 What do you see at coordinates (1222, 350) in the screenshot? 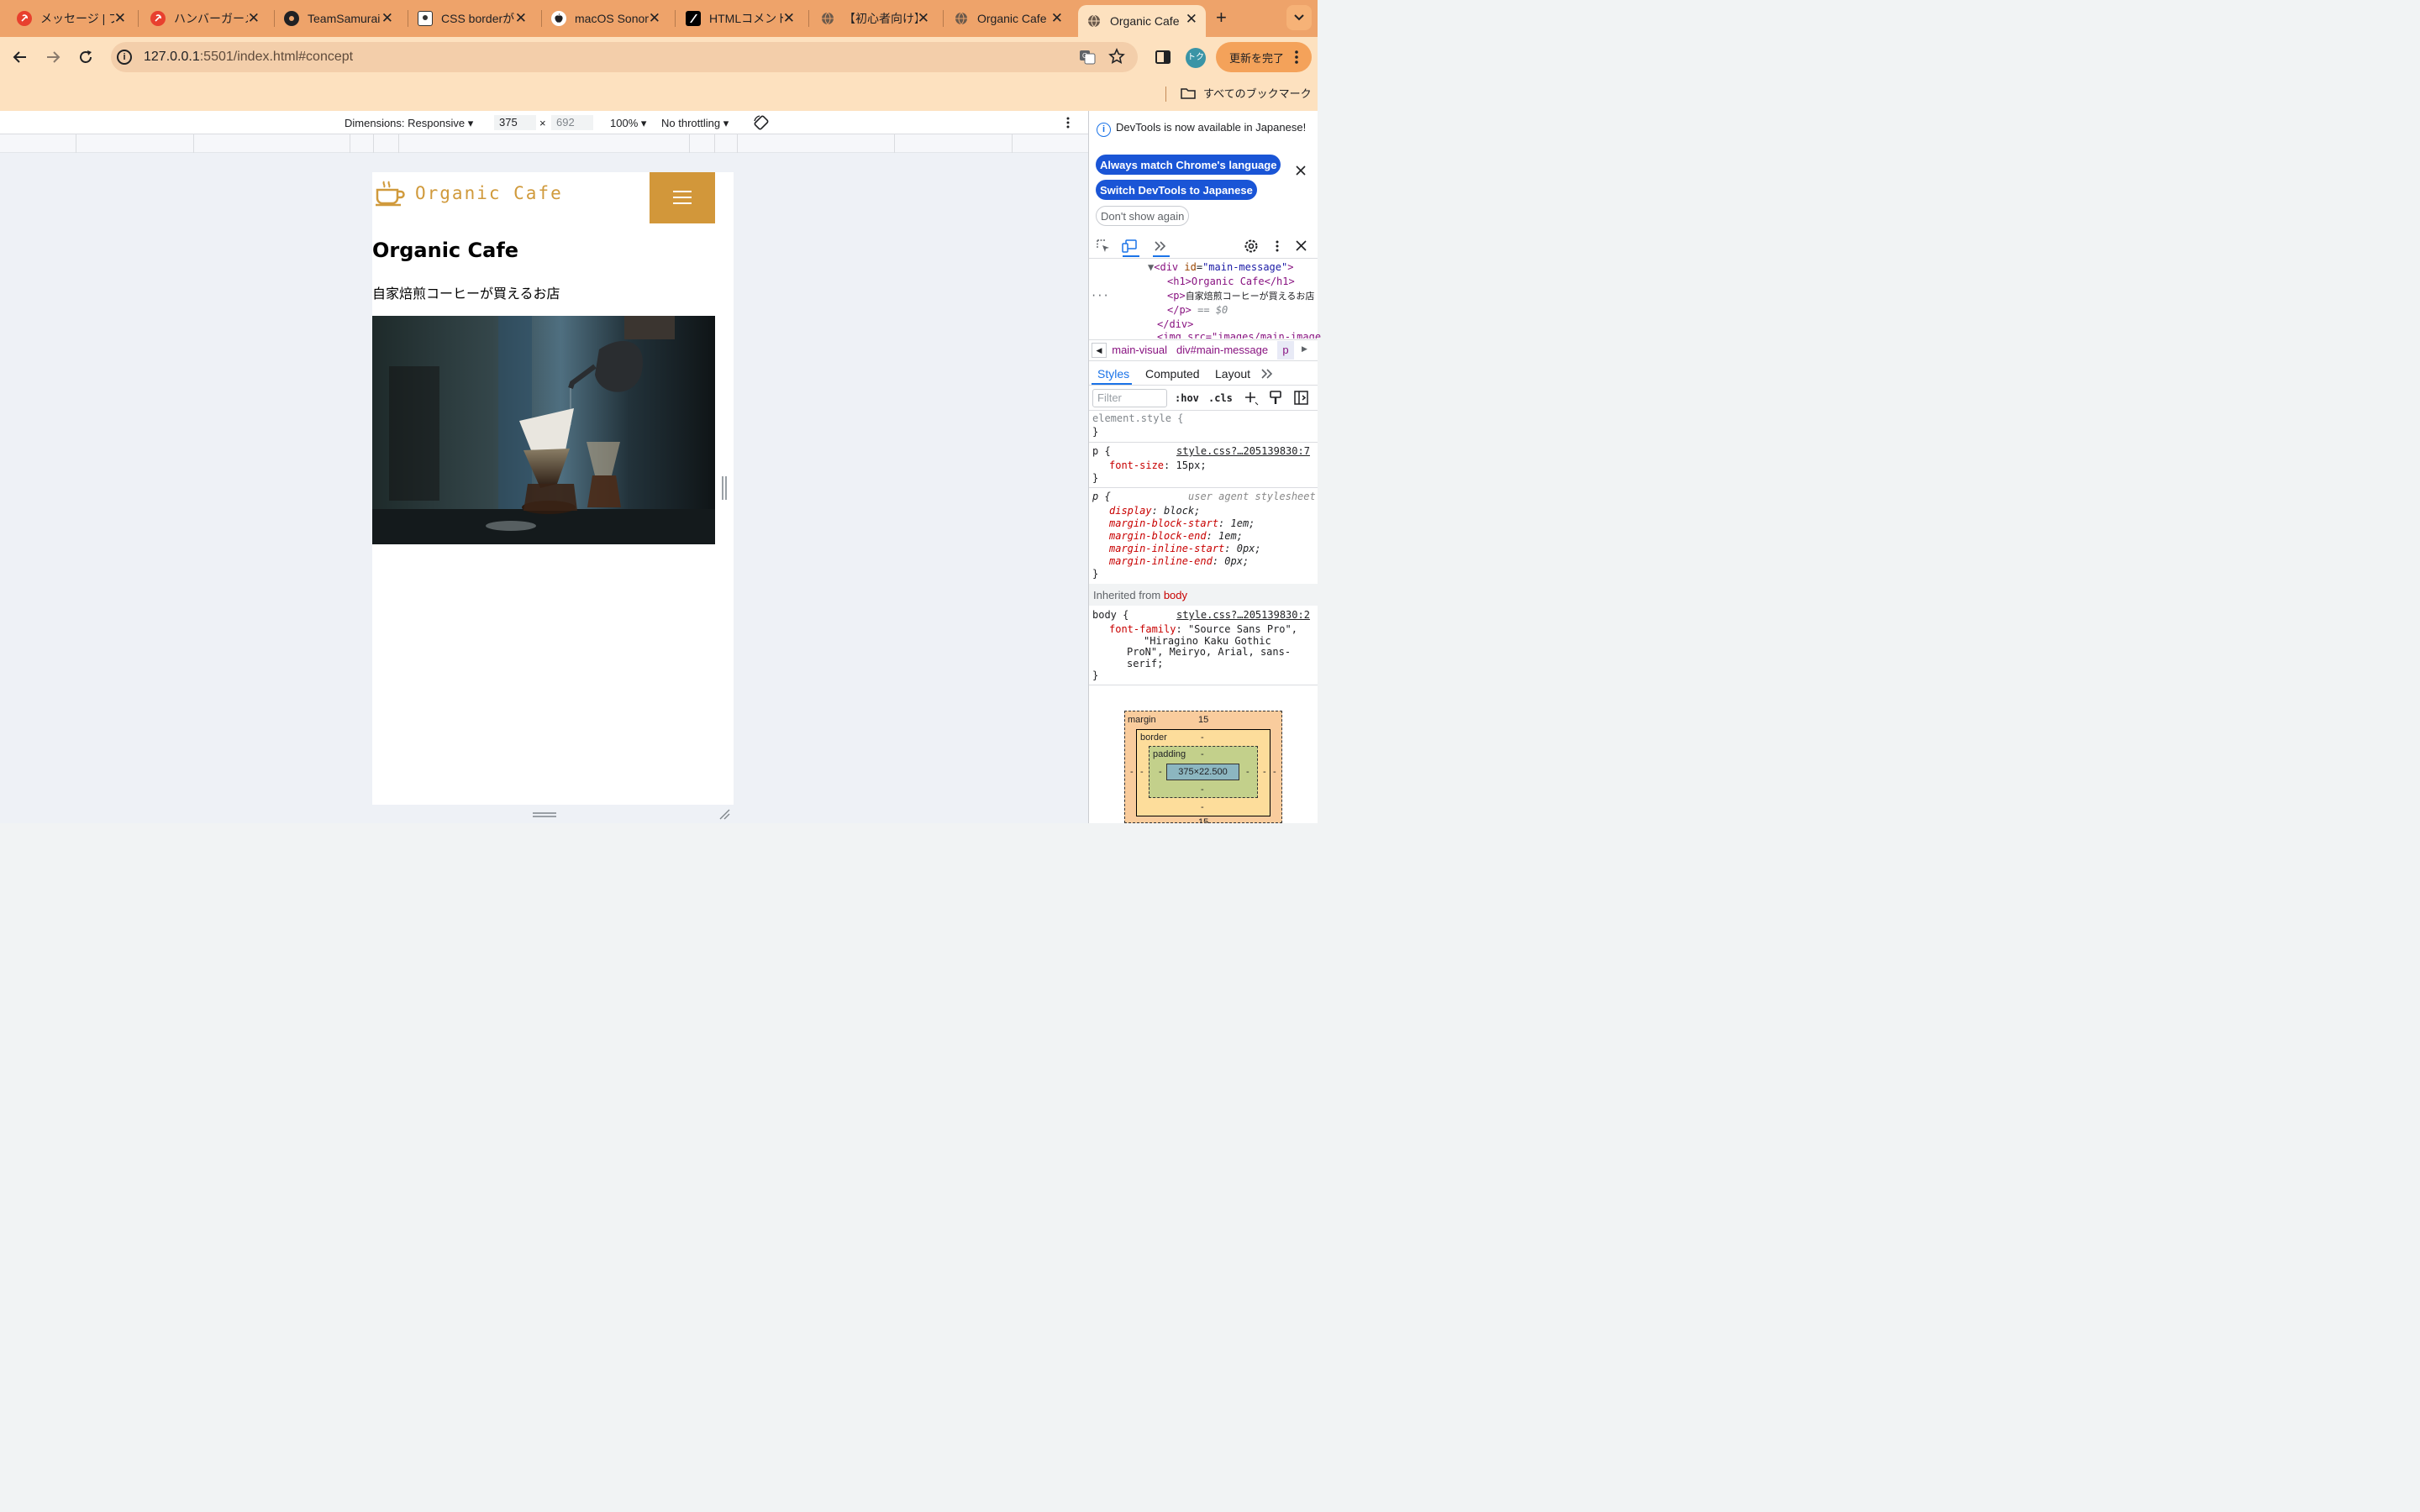
I see `breadcrumb-main-message: div#main-message` at bounding box center [1222, 350].